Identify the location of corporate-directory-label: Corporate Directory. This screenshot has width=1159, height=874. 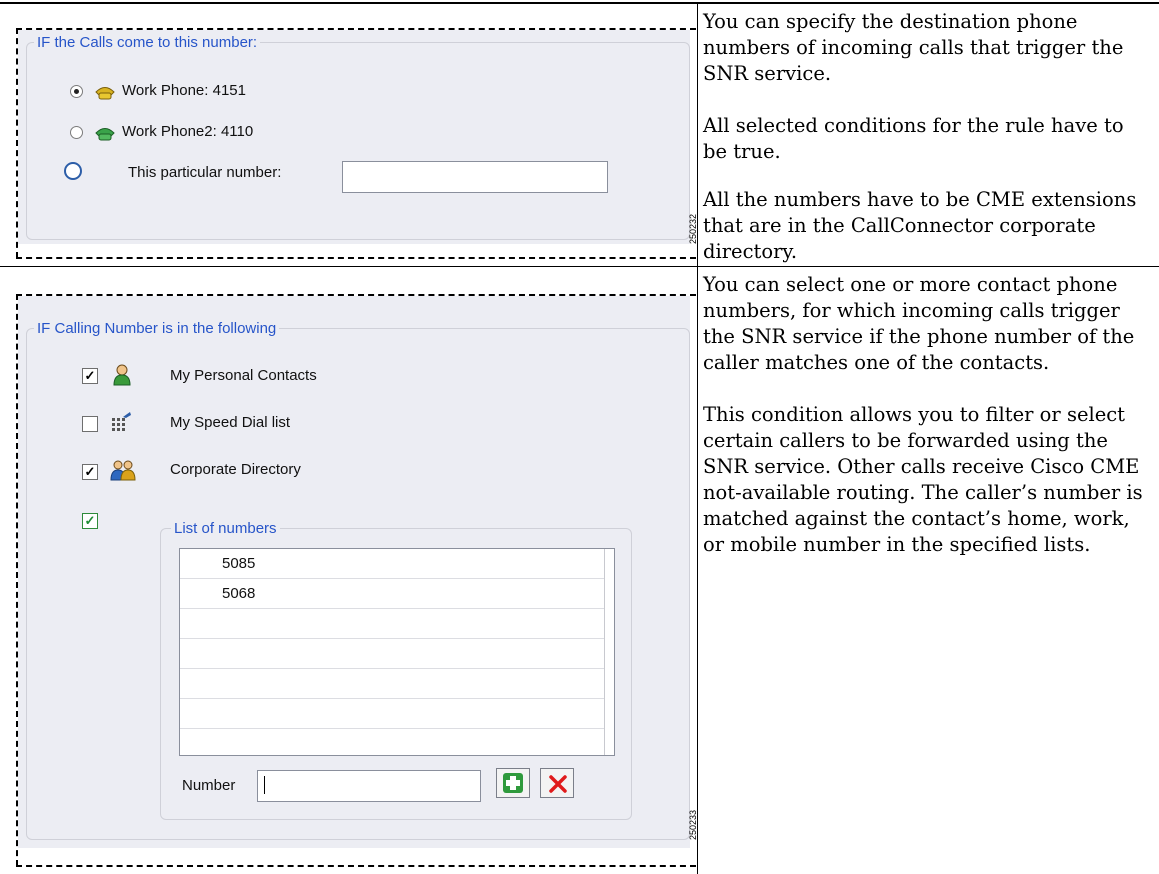
(235, 469).